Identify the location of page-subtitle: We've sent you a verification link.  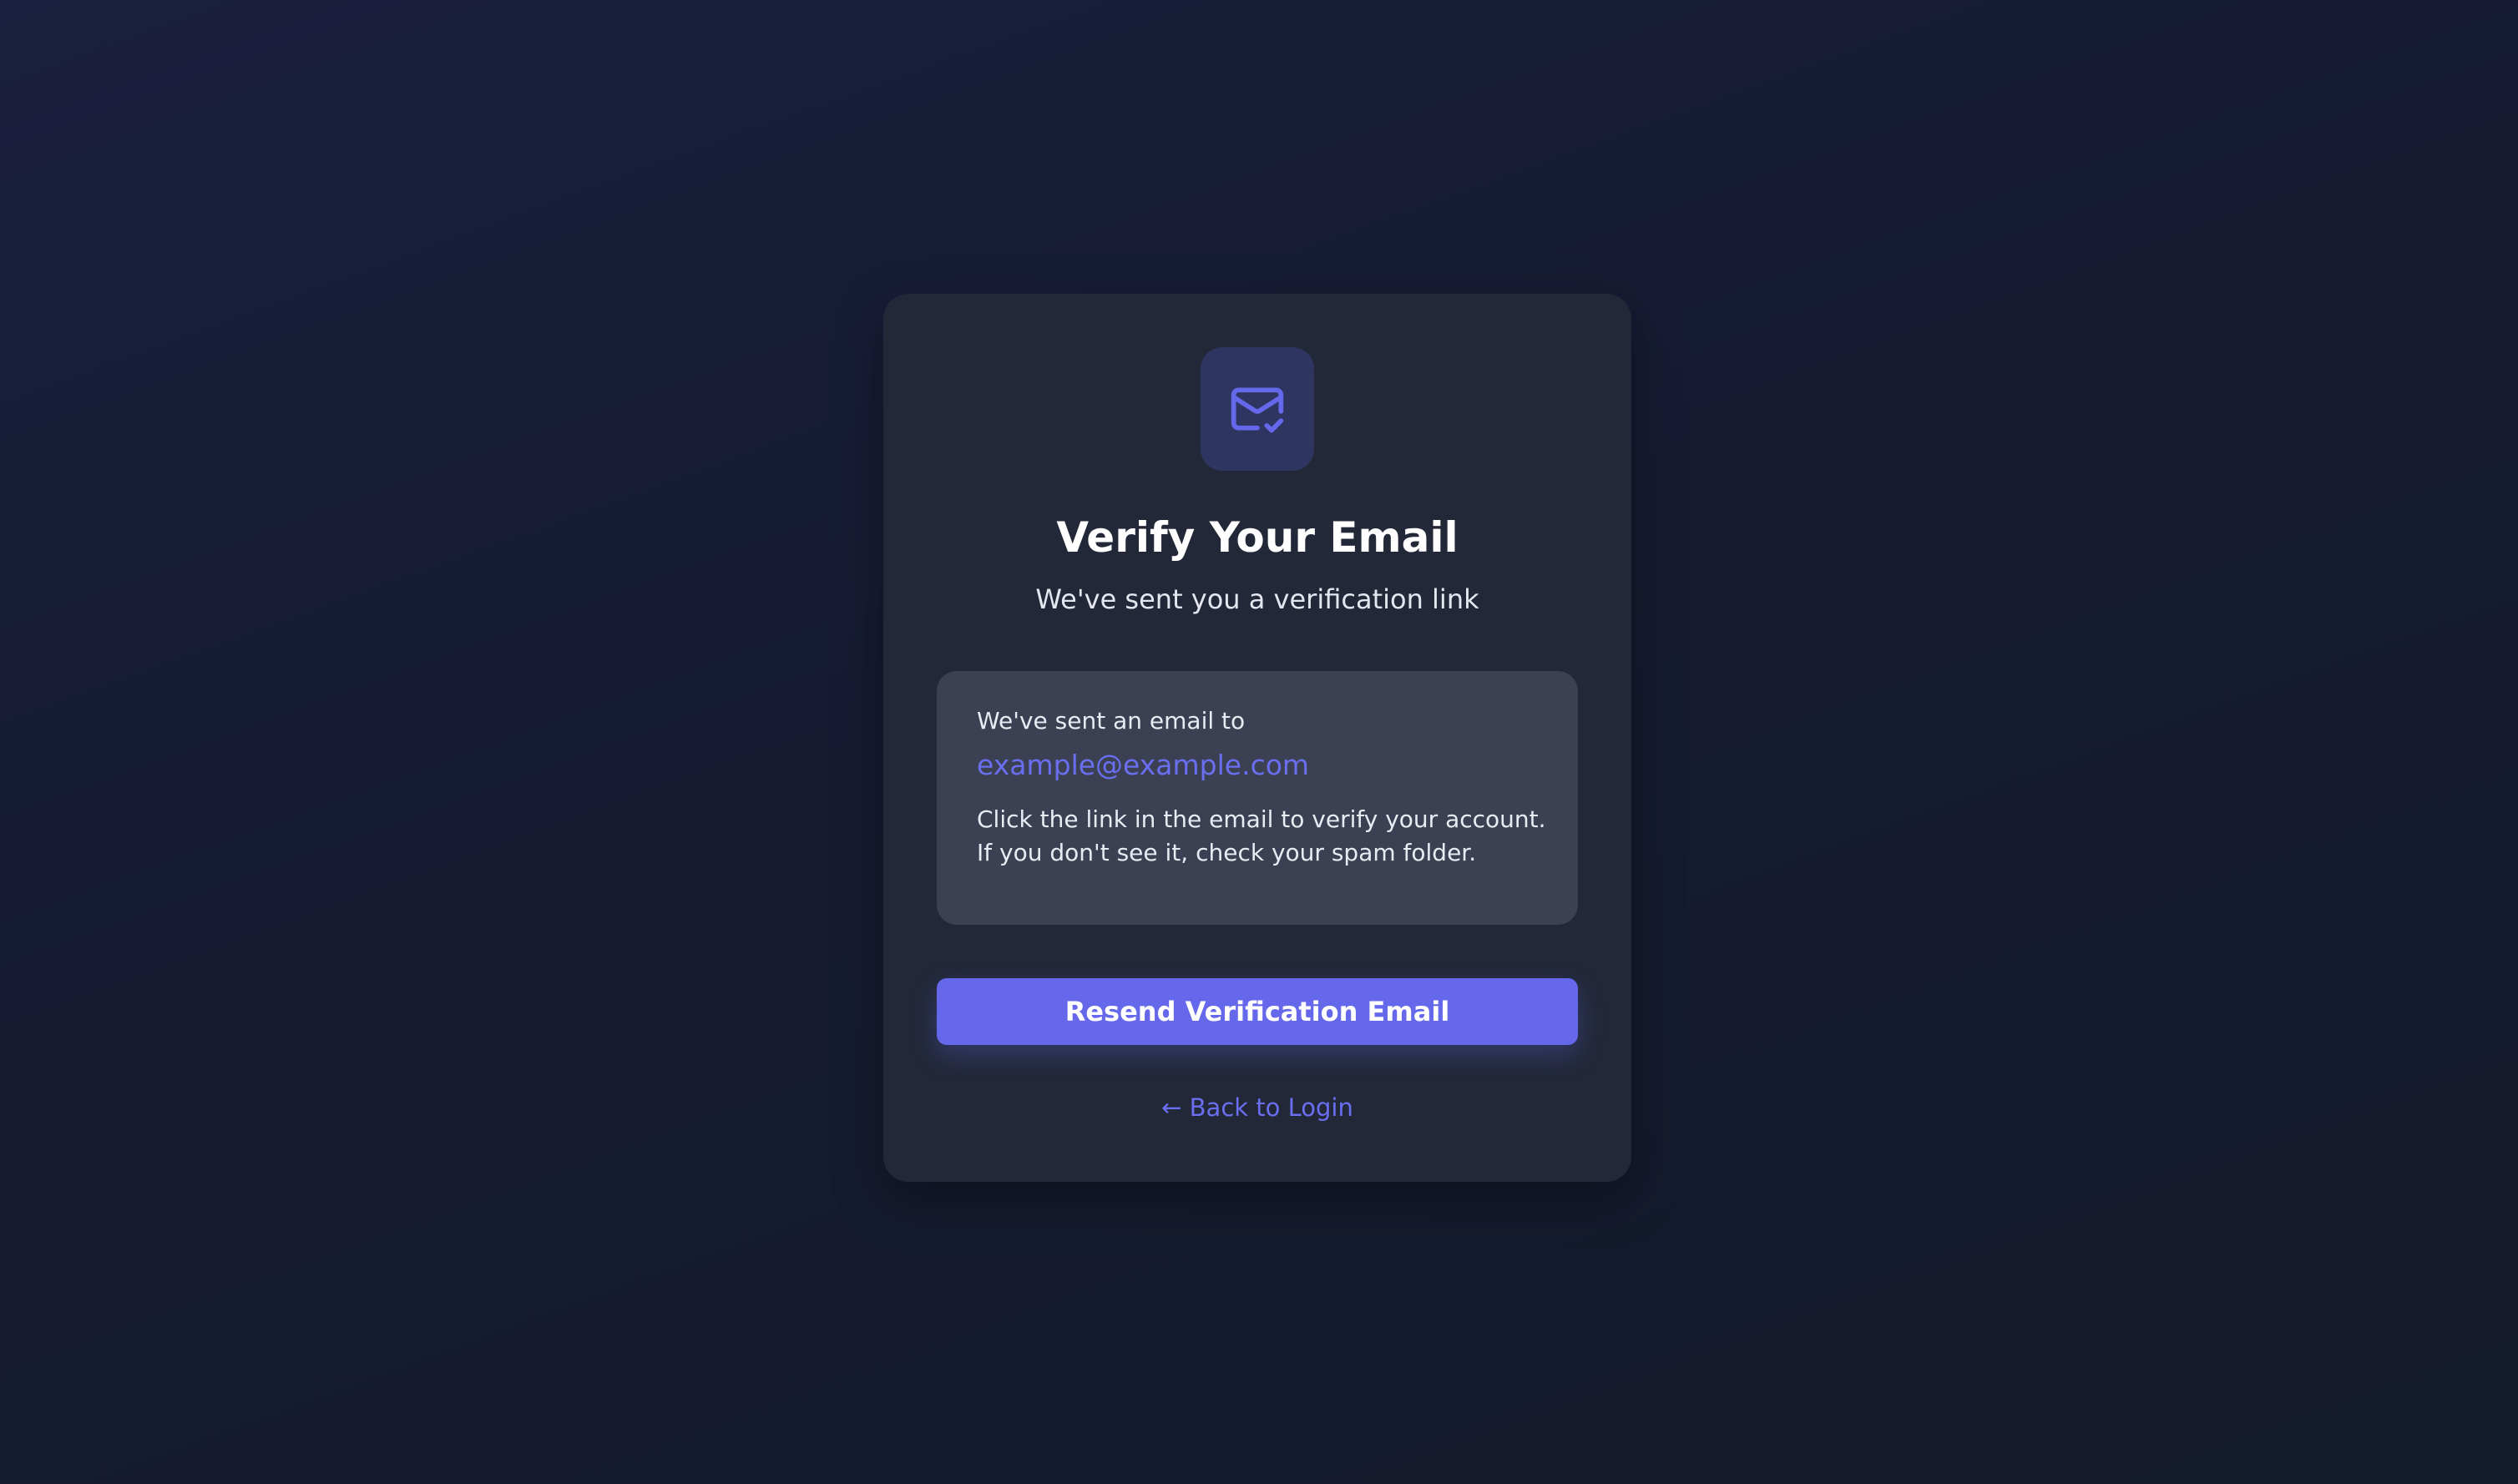
(1257, 599).